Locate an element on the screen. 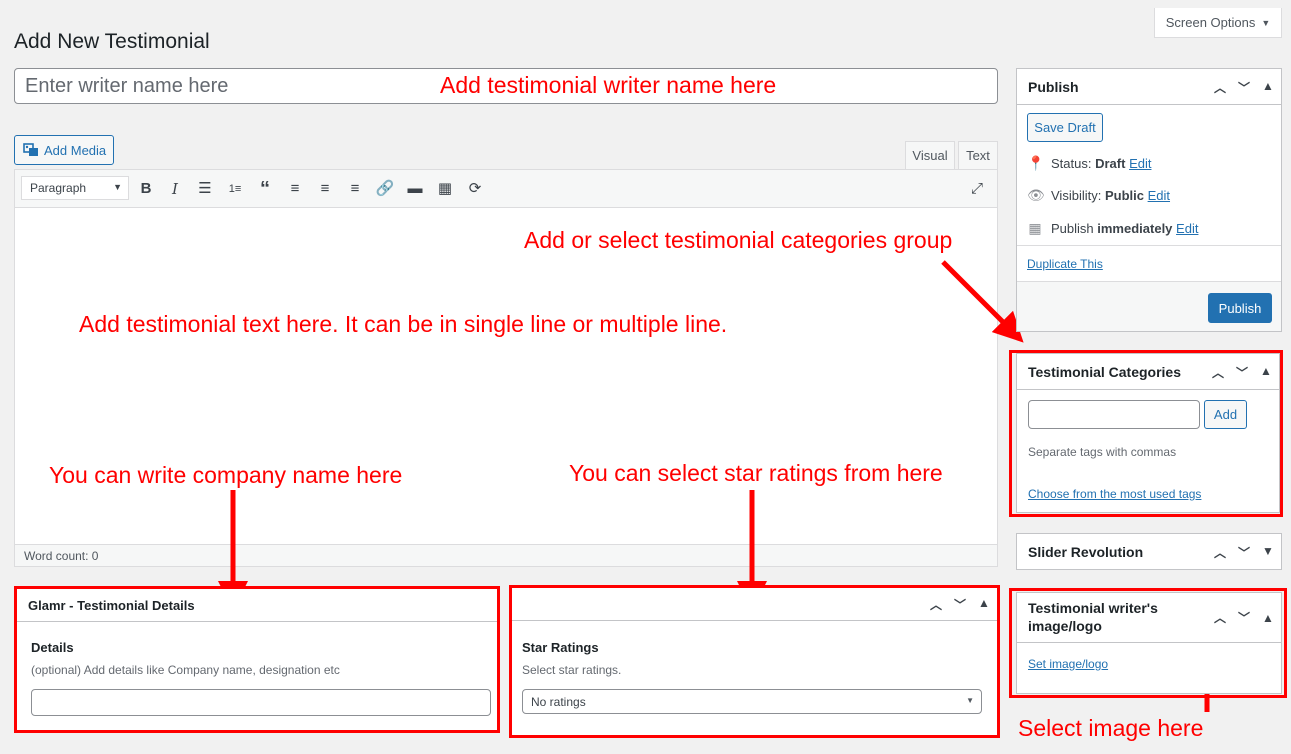  visibility-edit-link: Edit is located at coordinates (1159, 195).